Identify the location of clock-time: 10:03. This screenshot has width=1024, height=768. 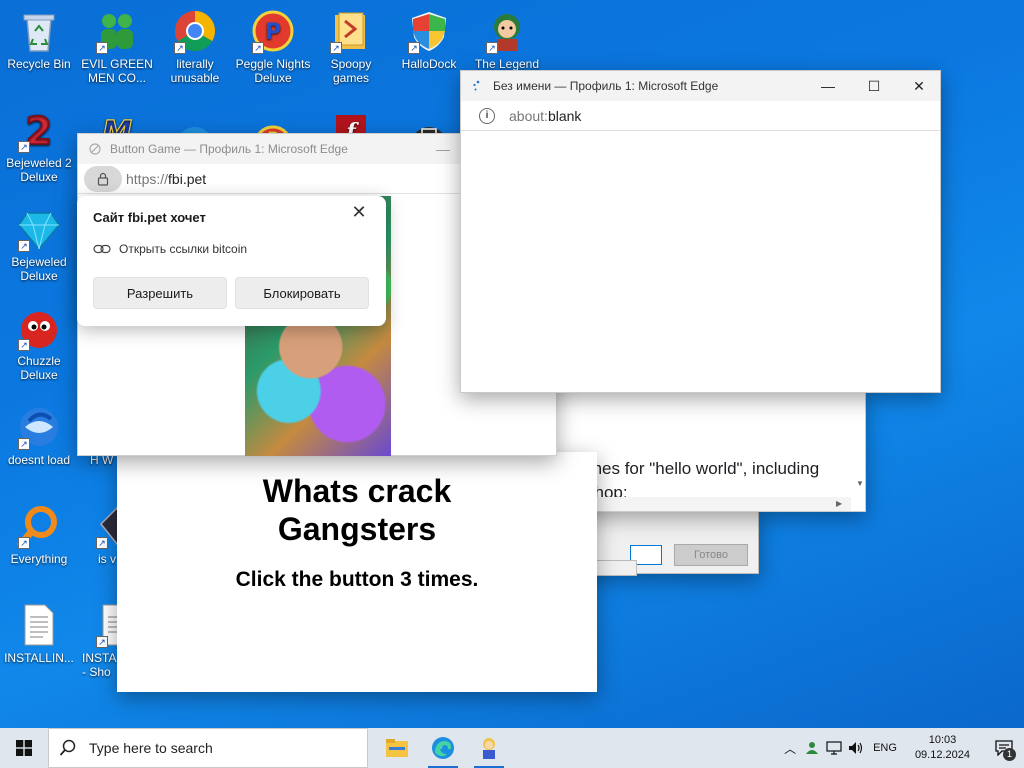
(942, 740).